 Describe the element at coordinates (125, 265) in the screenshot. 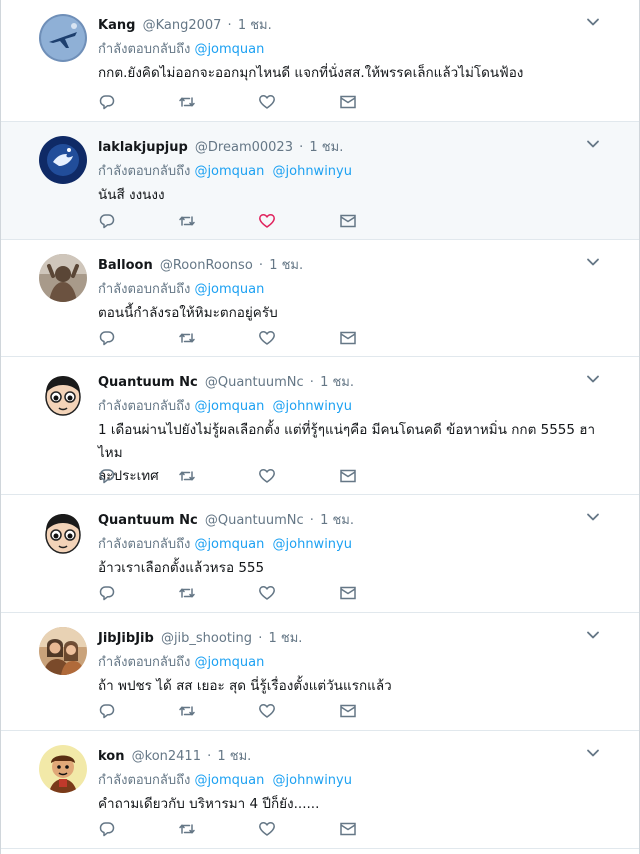

I see `display-name: Balloon` at that location.